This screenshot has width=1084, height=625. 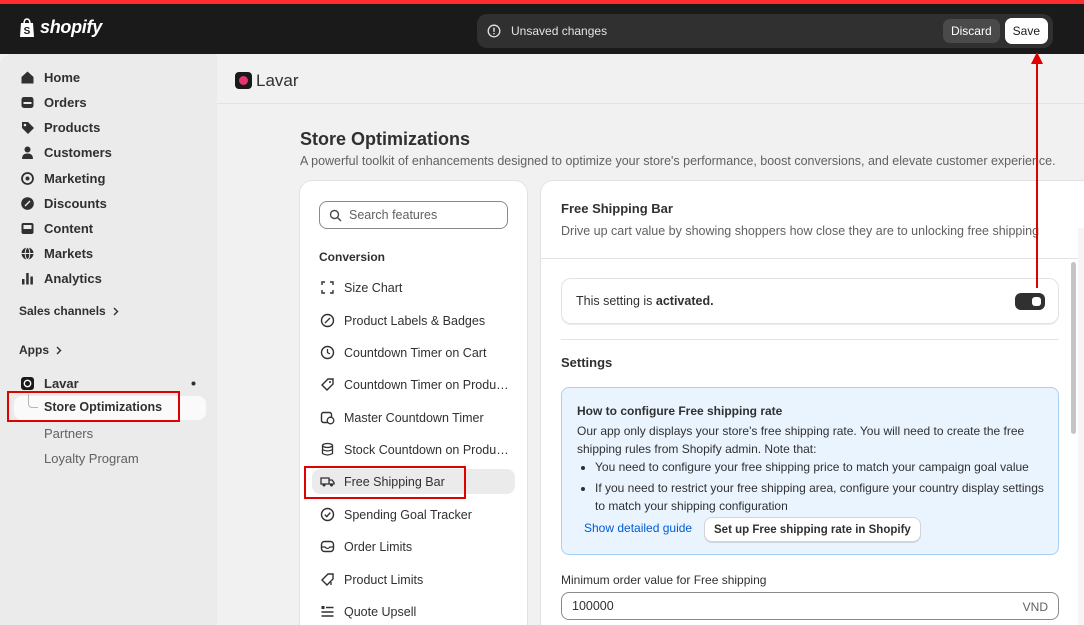 I want to click on sidebar-item-label: Orders, so click(x=65, y=102).